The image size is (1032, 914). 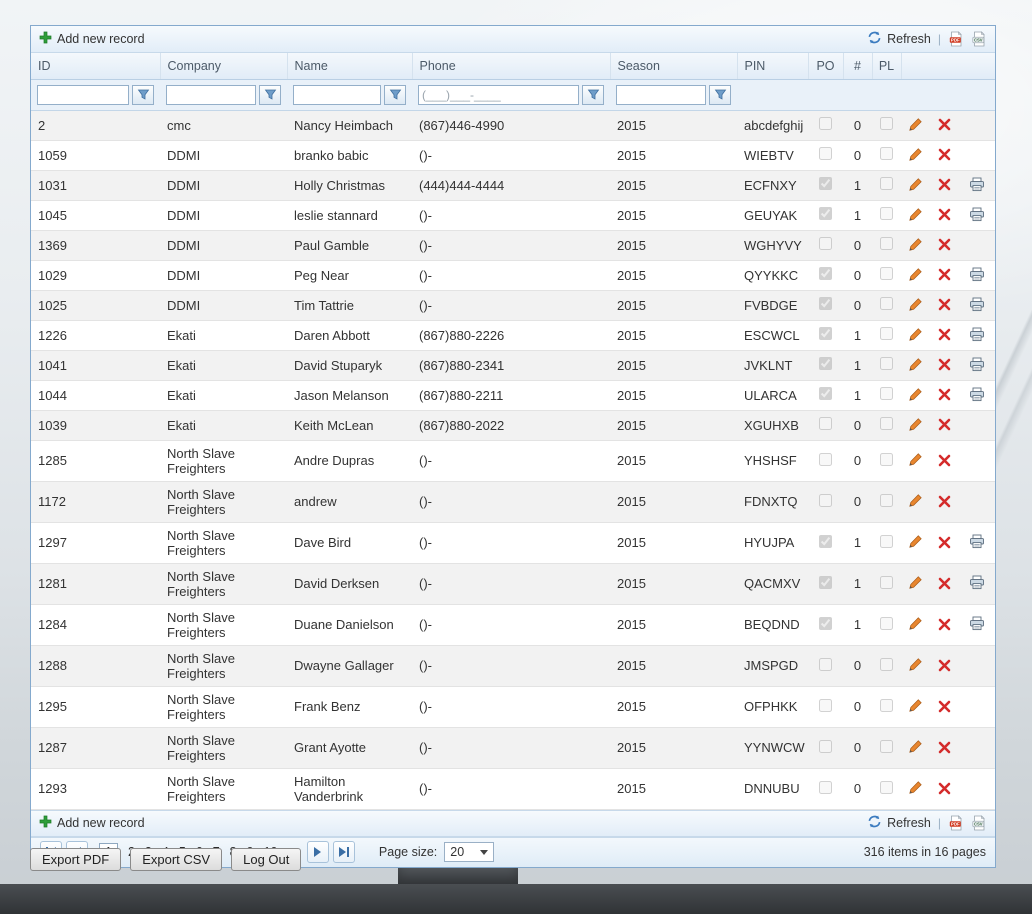 What do you see at coordinates (211, 94) in the screenshot?
I see `company-filter-input` at bounding box center [211, 94].